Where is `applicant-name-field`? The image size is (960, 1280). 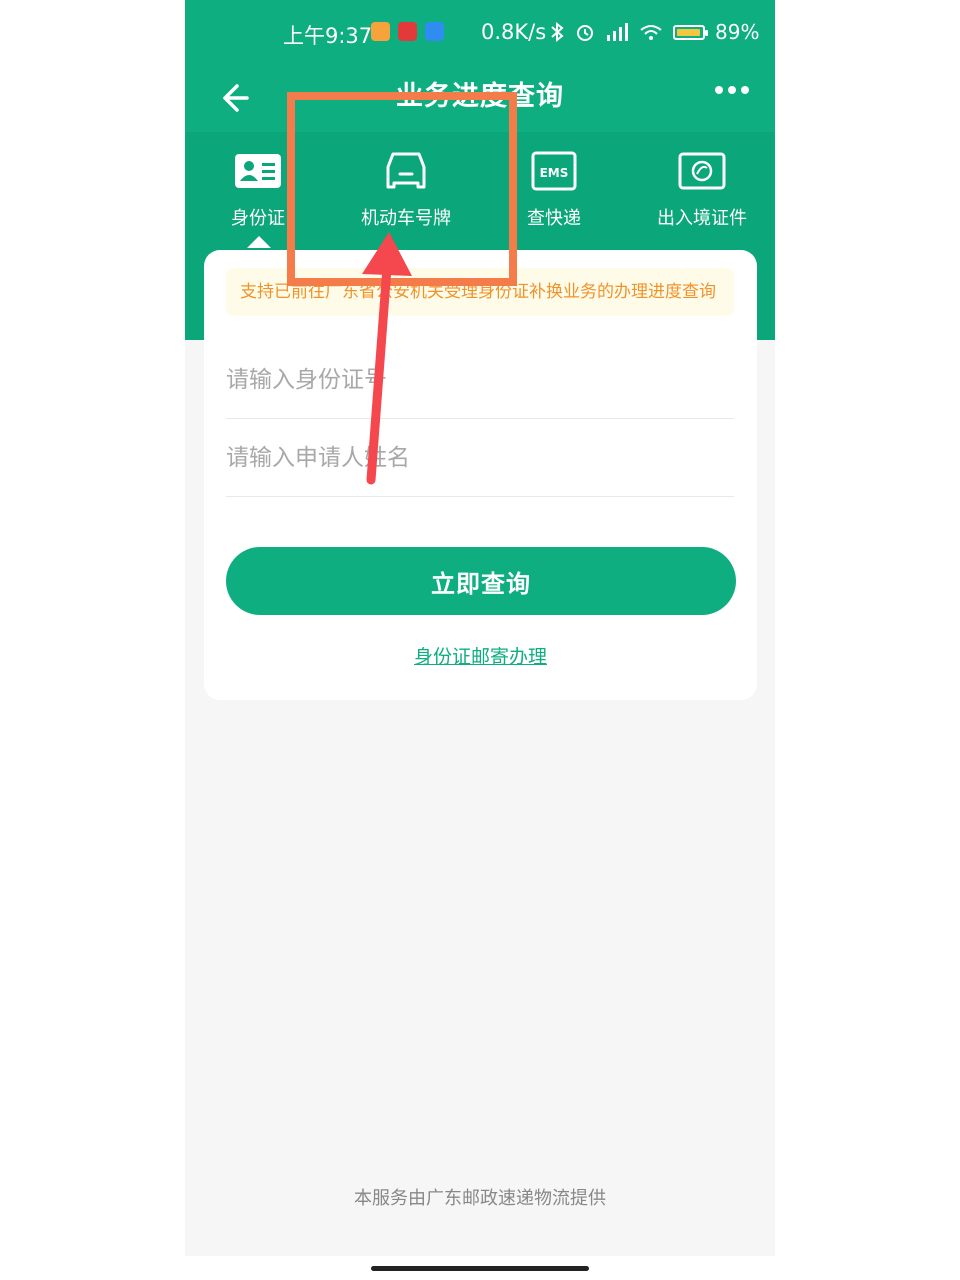 applicant-name-field is located at coordinates (480, 458).